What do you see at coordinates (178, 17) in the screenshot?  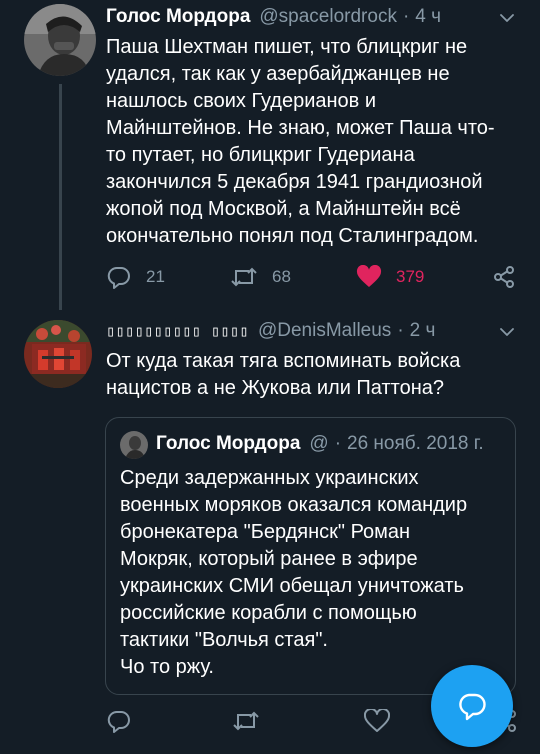 I see `author-name: Голос Мордора` at bounding box center [178, 17].